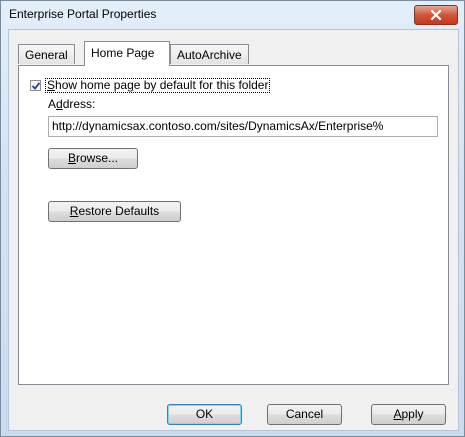 This screenshot has height=437, width=465. Describe the element at coordinates (83, 14) in the screenshot. I see `window-title: Enterprise Portal Properties` at that location.